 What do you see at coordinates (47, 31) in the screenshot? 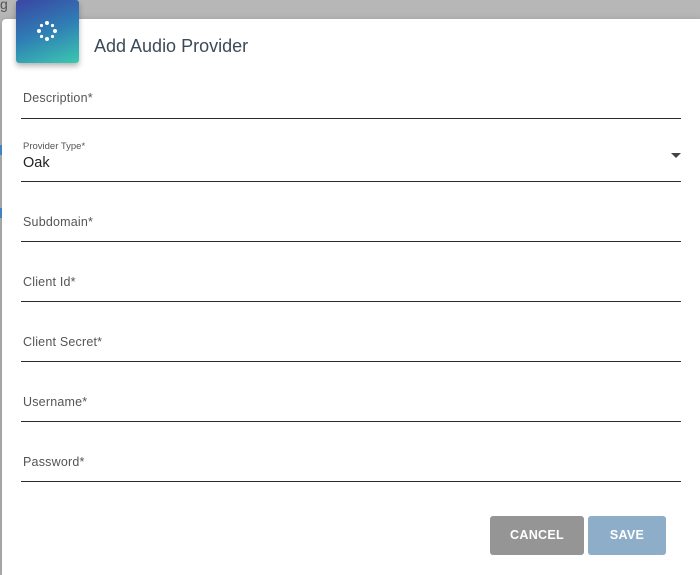
I see `provider-logo-icon` at bounding box center [47, 31].